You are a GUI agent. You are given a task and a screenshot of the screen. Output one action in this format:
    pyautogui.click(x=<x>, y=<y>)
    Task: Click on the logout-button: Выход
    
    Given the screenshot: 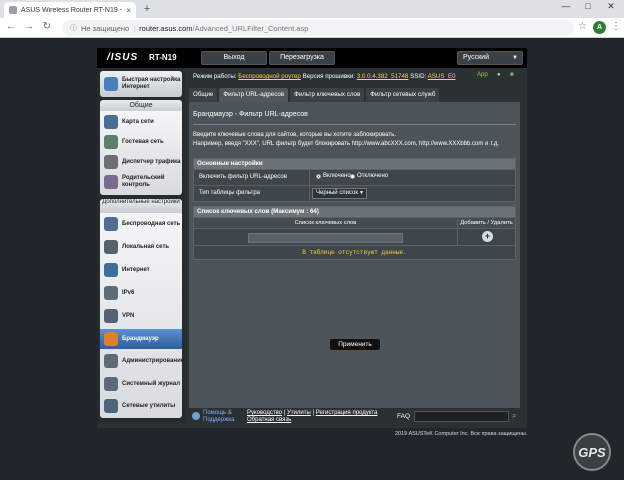 What is the action you would take?
    pyautogui.click(x=234, y=58)
    